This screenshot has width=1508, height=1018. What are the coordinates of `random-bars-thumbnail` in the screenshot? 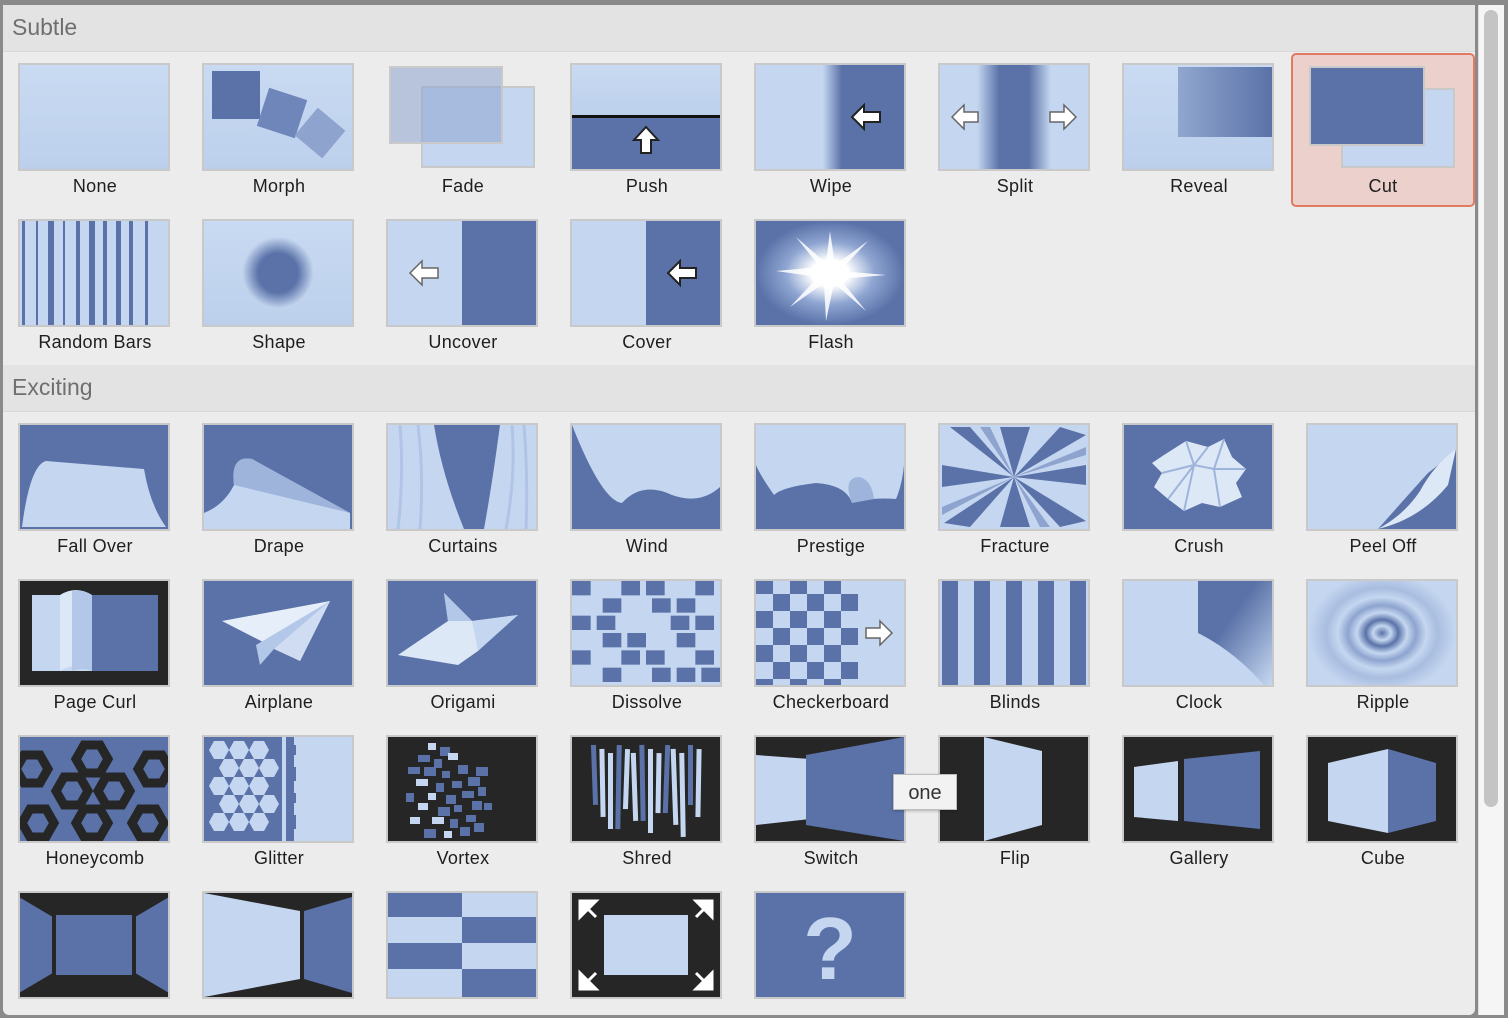 It's located at (94, 273).